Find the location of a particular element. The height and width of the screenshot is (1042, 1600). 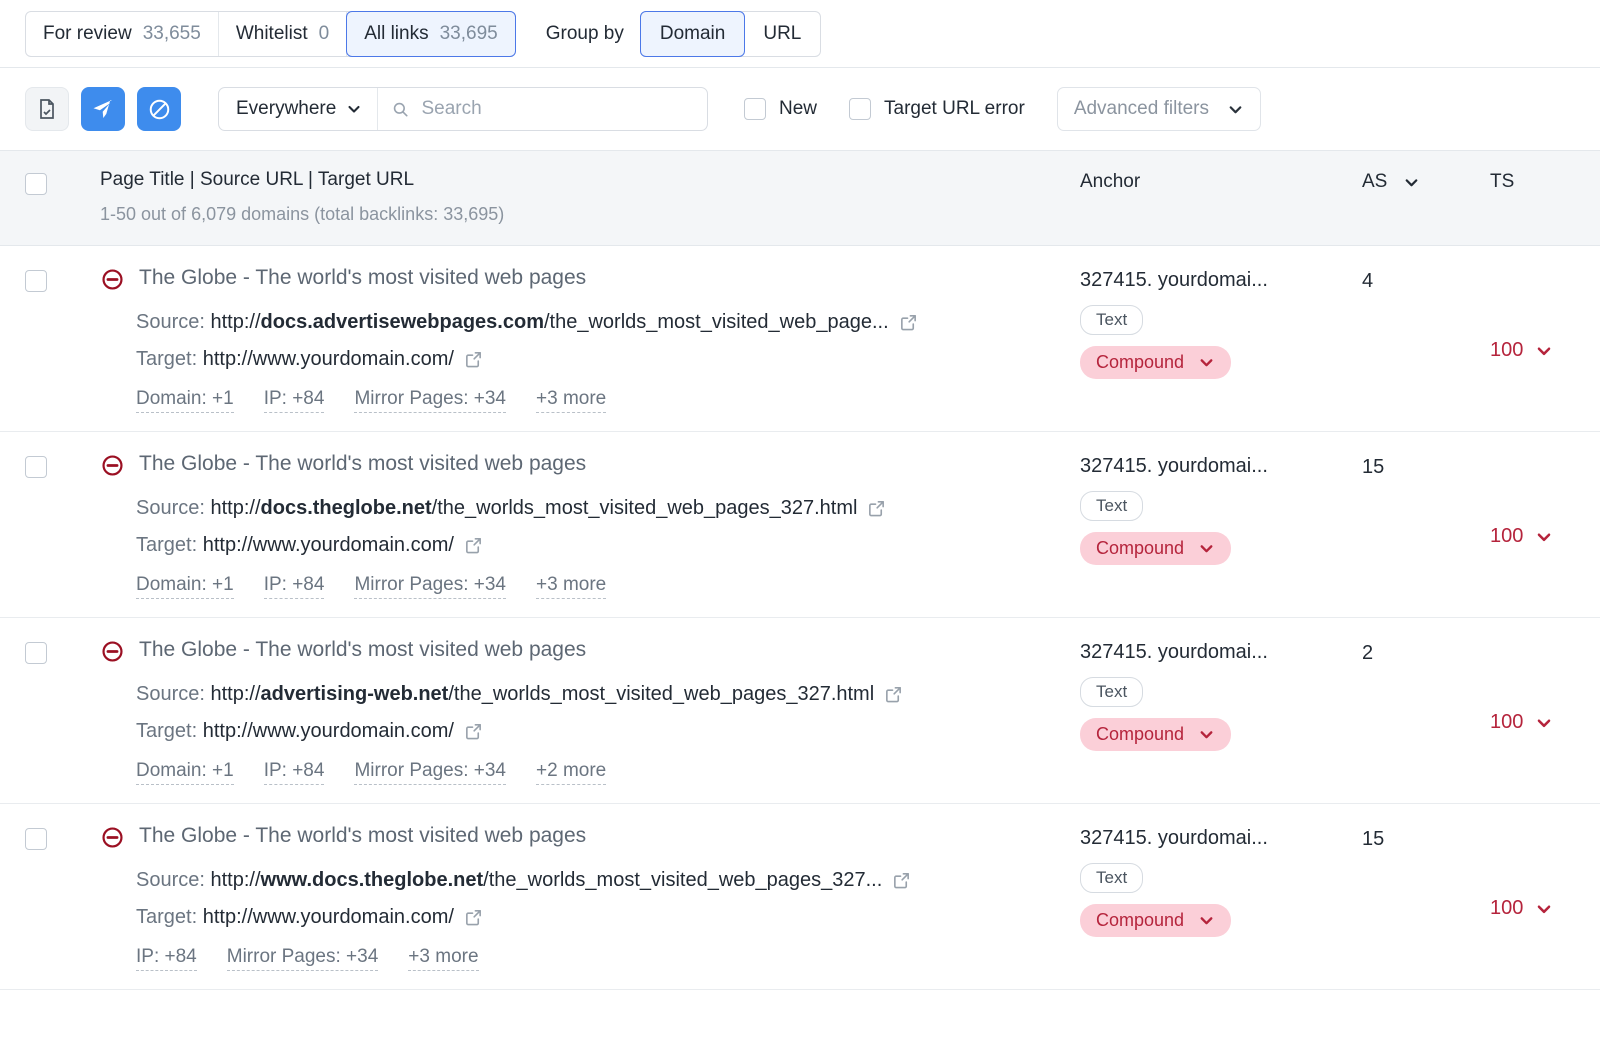

filter-target-url-error-label: Target URL error is located at coordinates (954, 108).